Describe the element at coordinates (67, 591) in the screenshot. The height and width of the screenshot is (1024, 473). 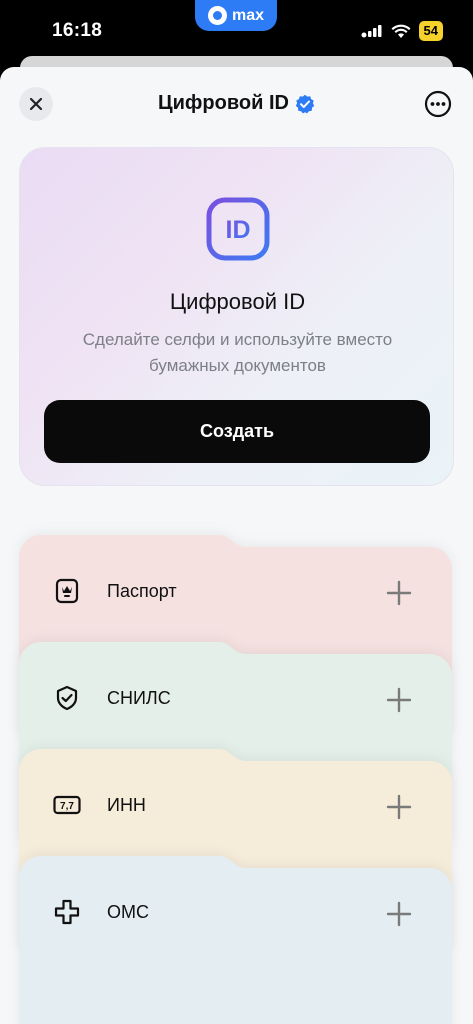
I see `passport-icon` at that location.